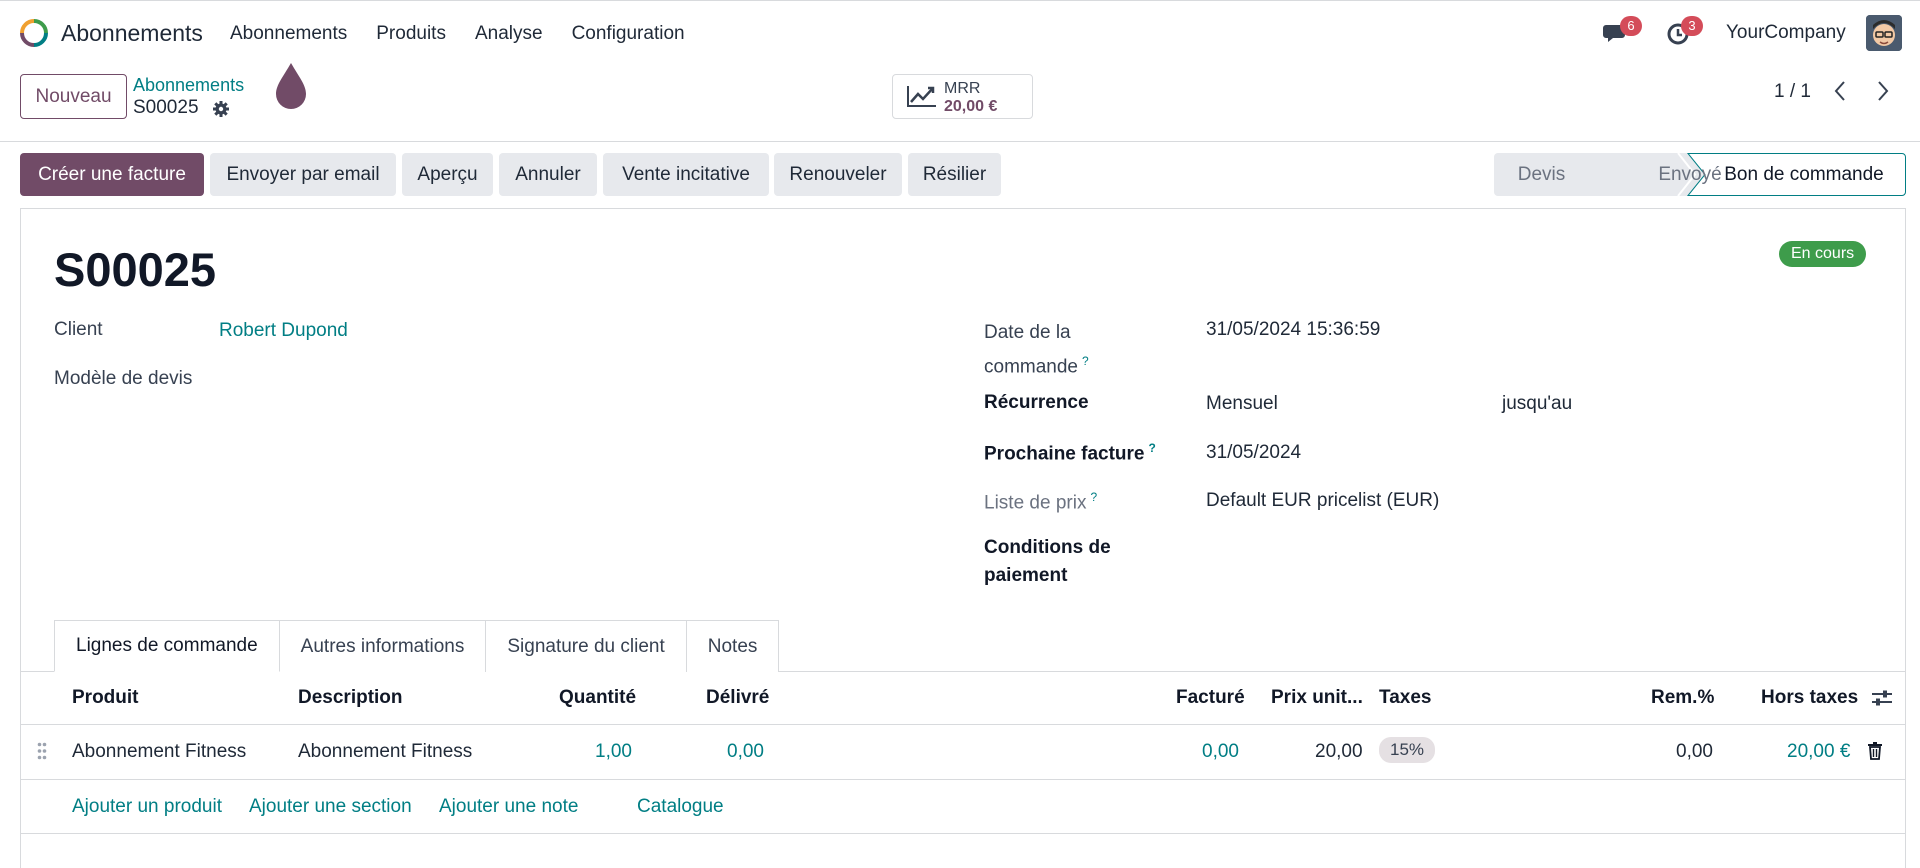  Describe the element at coordinates (508, 807) in the screenshot. I see `add-note-link: Ajouter une note` at that location.